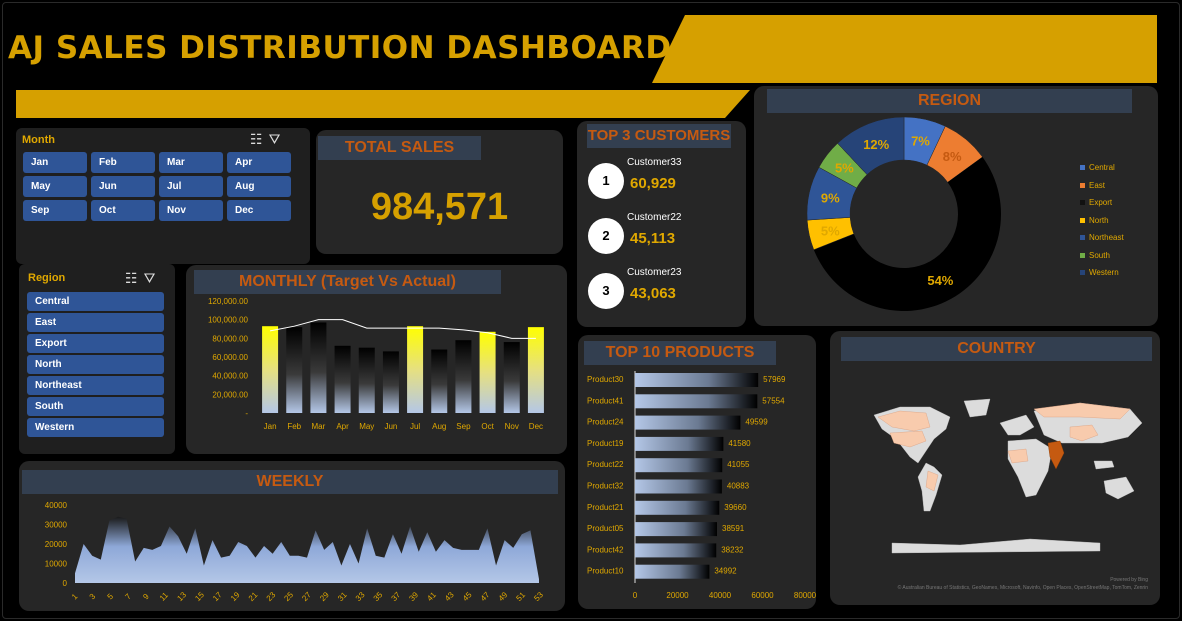 This screenshot has height=621, width=1182. Describe the element at coordinates (95, 343) in the screenshot. I see `region-button-export: Export` at that location.